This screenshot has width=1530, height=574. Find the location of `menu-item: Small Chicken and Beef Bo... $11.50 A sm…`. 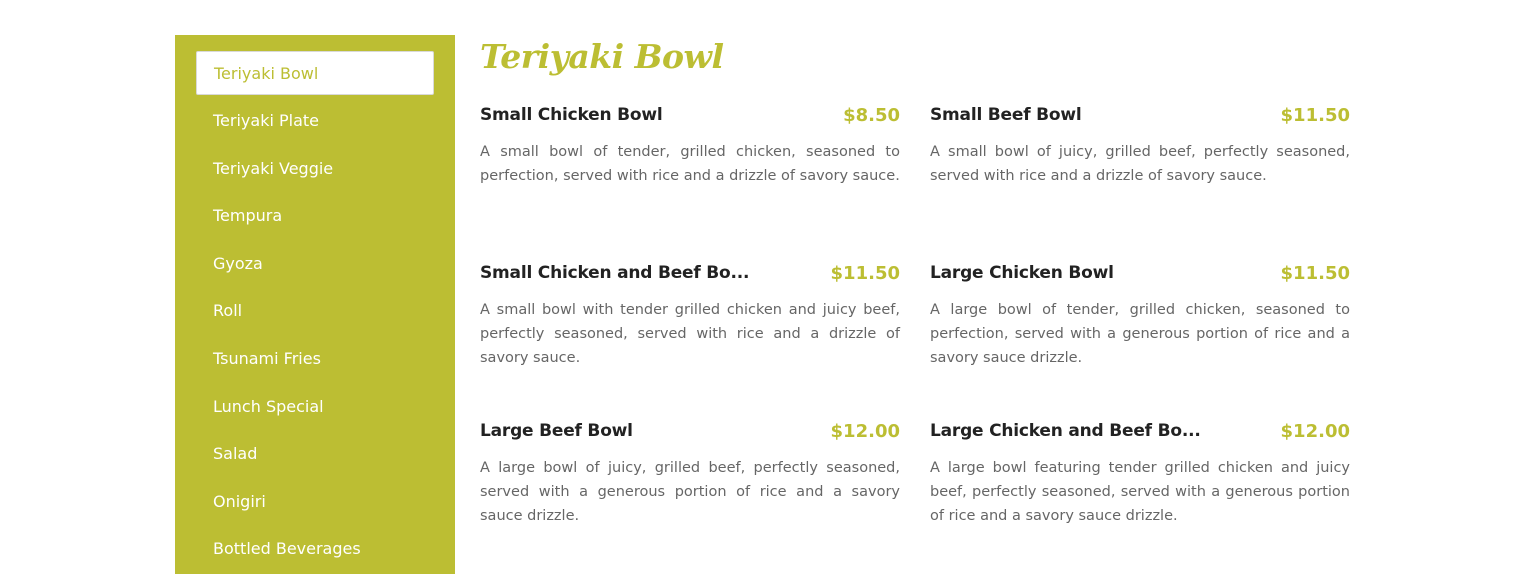

menu-item: Small Chicken and Beef Bo... $11.50 A sm… is located at coordinates (690, 339).